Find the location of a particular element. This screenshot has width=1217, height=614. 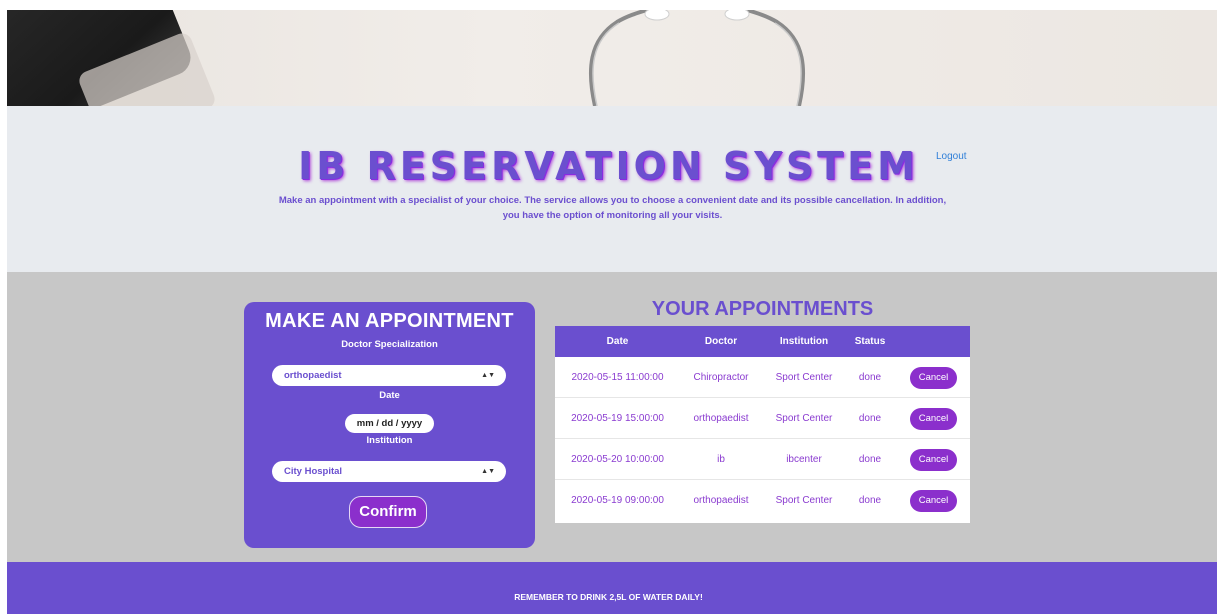

cell-doctor: ib is located at coordinates (721, 459).